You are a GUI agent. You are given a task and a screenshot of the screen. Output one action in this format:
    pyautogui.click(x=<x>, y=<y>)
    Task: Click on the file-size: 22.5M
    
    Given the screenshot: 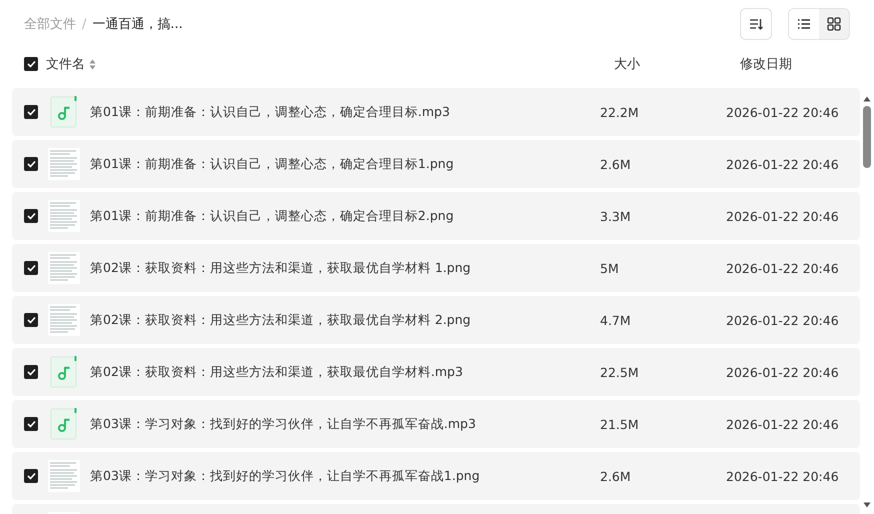 What is the action you would take?
    pyautogui.click(x=620, y=372)
    